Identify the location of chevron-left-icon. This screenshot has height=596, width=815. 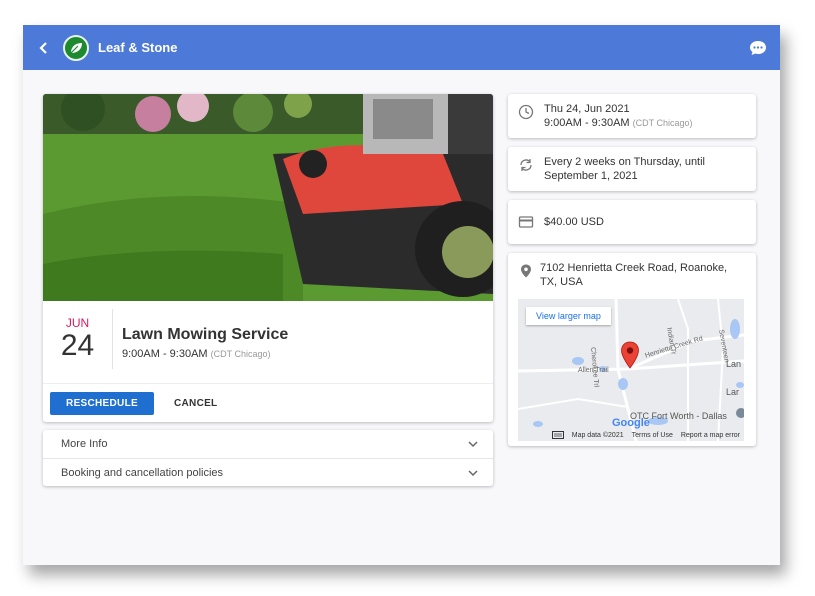
(43, 47).